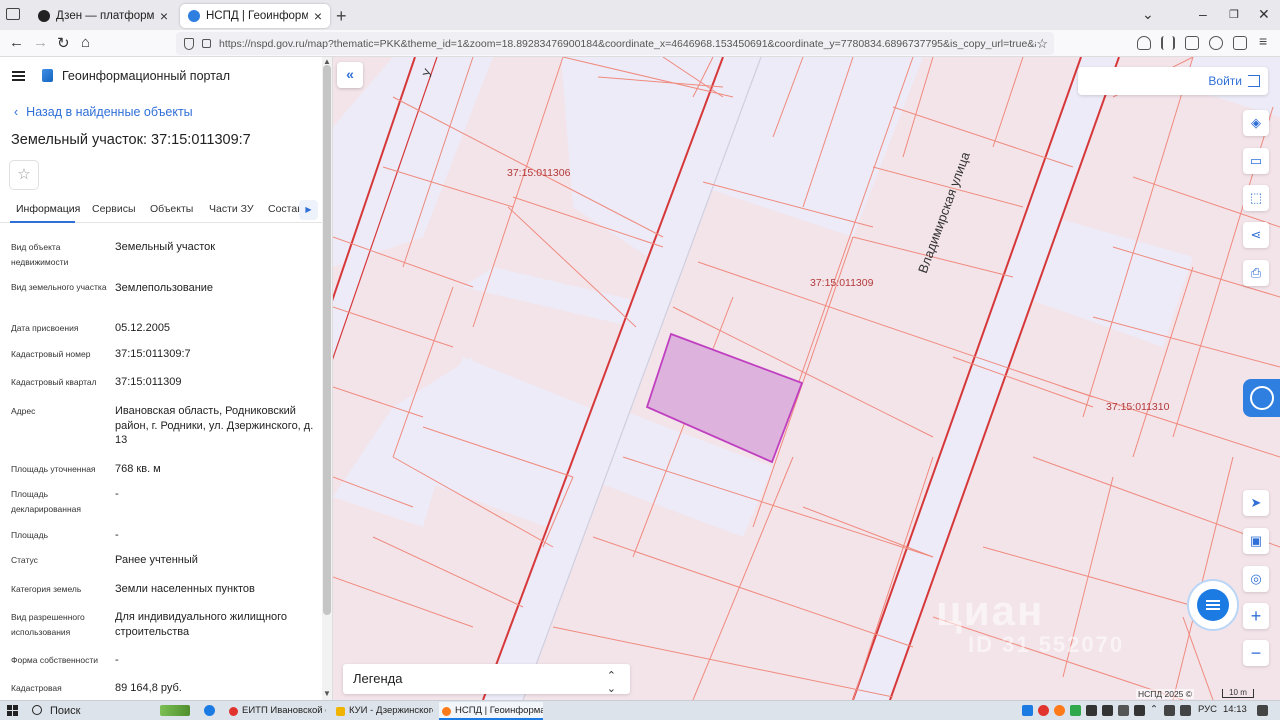  Describe the element at coordinates (1256, 616) in the screenshot. I see `zoom-in-button: +` at that location.